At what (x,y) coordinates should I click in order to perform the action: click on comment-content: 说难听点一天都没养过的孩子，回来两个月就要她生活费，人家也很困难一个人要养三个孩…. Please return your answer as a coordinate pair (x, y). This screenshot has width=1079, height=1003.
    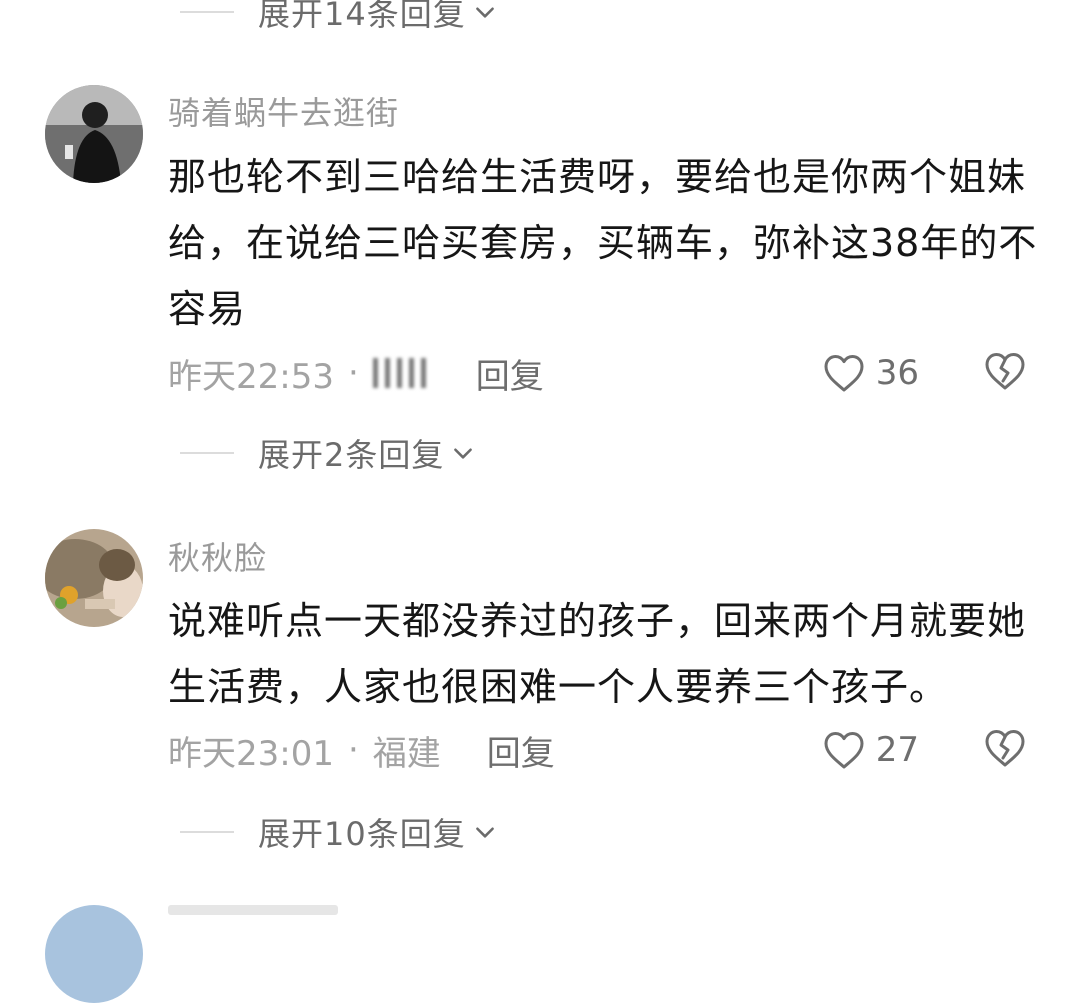
    Looking at the image, I should click on (597, 654).